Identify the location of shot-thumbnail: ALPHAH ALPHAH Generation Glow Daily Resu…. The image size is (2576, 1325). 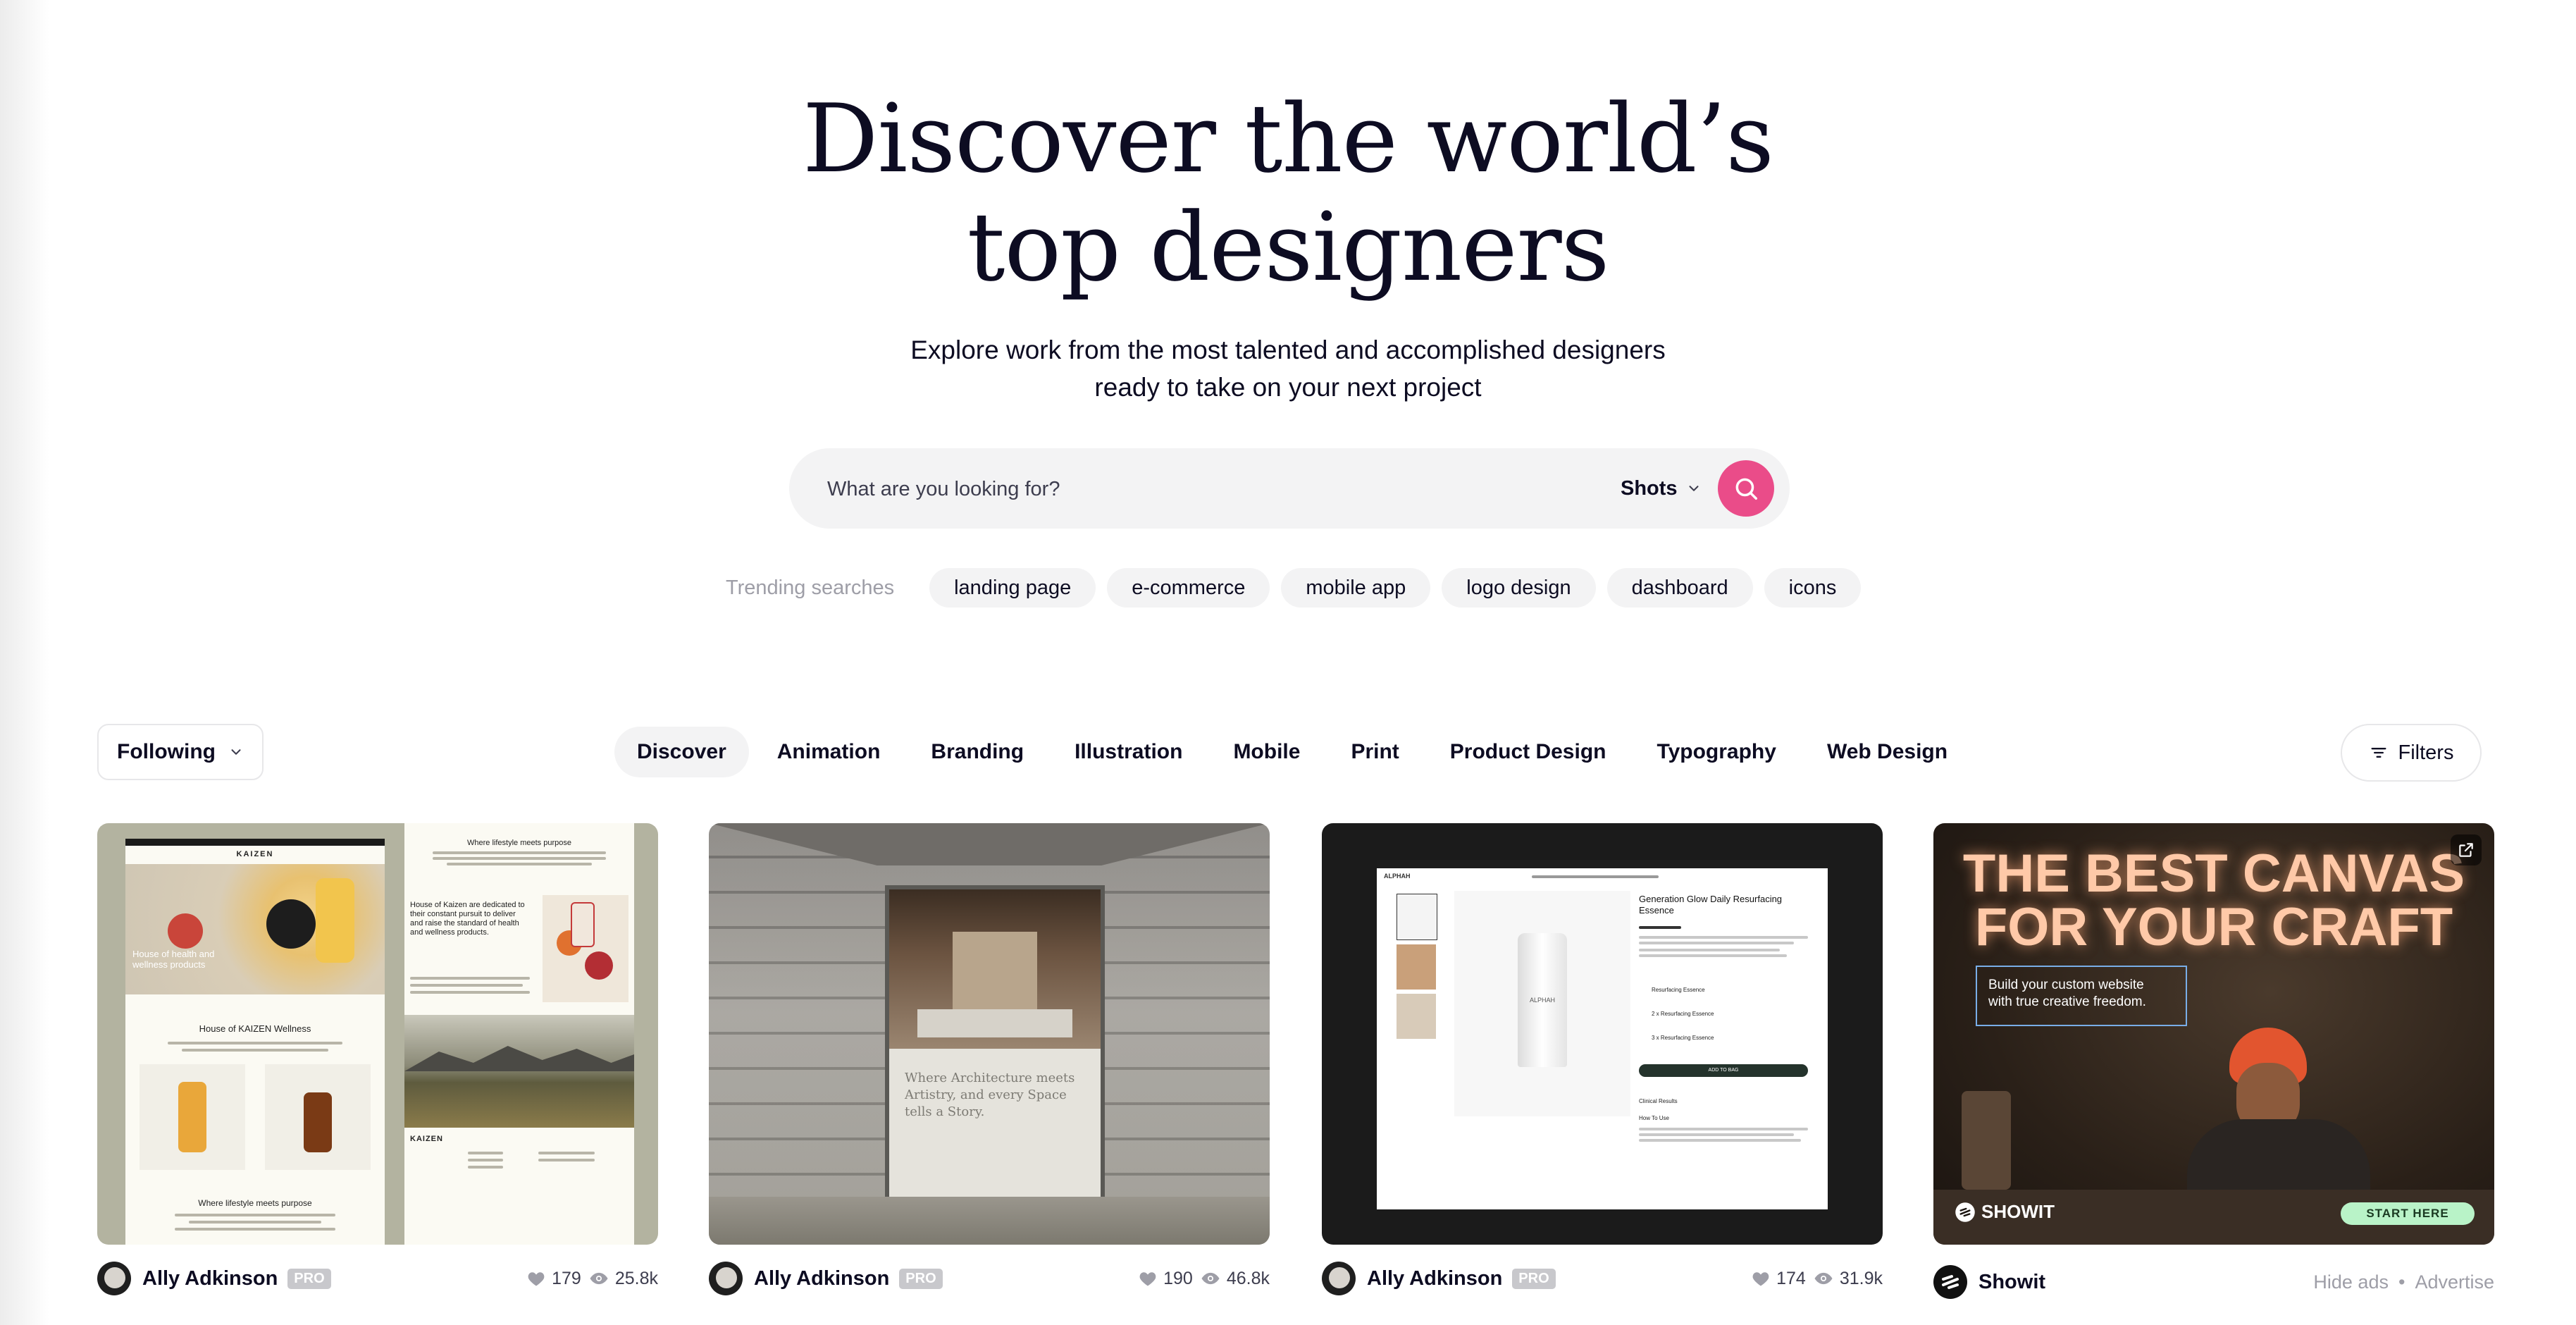
(1602, 1034).